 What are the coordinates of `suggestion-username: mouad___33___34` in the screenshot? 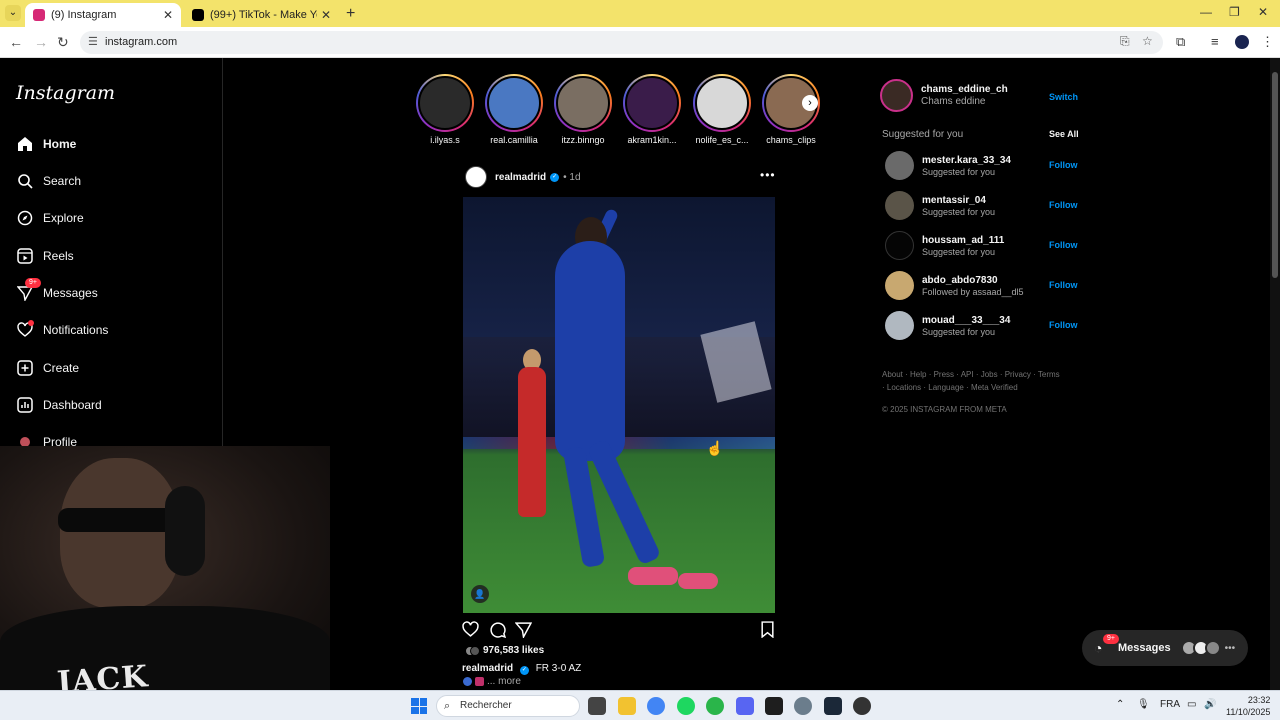 It's located at (966, 320).